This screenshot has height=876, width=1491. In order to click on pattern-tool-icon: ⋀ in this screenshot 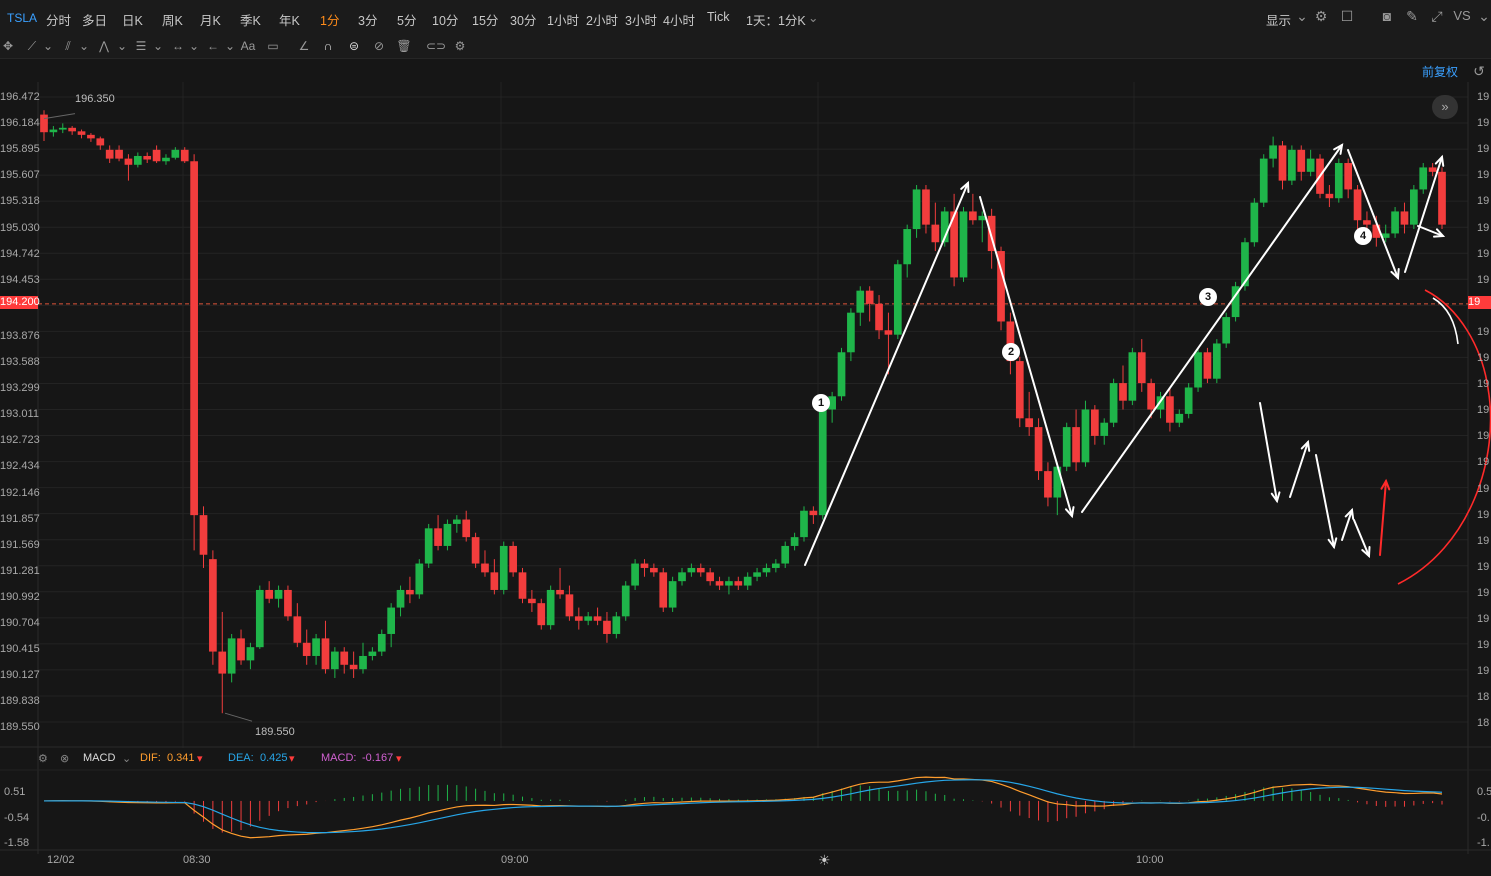, I will do `click(104, 46)`.